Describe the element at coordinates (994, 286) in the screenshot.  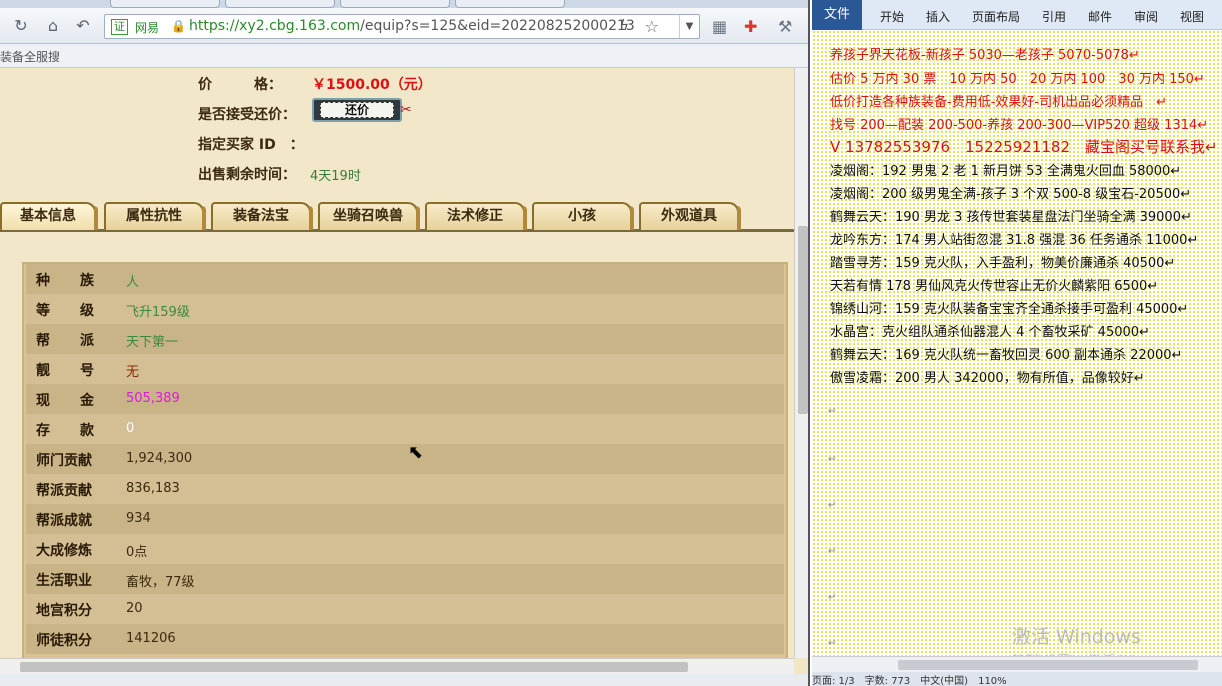
I see `doc-line: 天若有情 178 男仙风克火传世容止无价火麟紫阳 6500↵` at that location.